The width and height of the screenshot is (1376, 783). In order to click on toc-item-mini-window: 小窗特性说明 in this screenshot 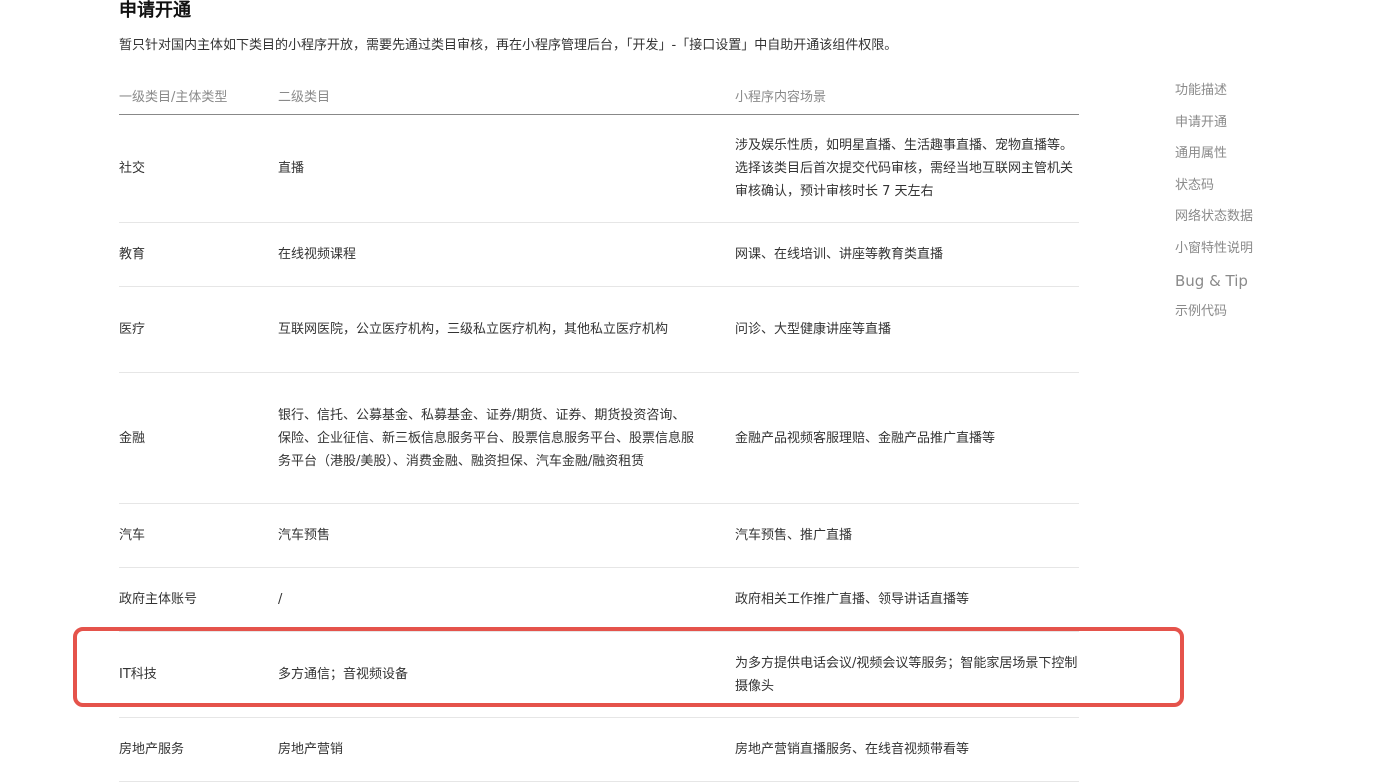, I will do `click(1265, 254)`.